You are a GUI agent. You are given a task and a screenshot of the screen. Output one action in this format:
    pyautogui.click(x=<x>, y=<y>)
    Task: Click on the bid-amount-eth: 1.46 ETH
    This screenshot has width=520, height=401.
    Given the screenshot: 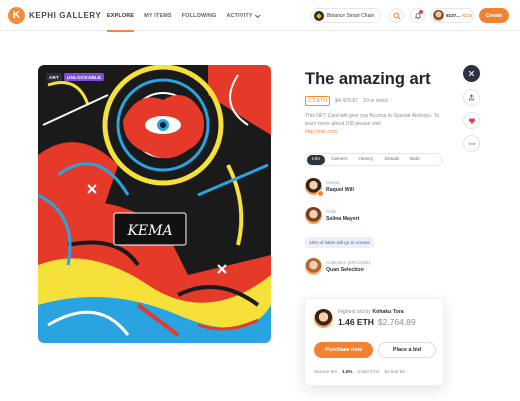 What is the action you would take?
    pyautogui.click(x=356, y=322)
    